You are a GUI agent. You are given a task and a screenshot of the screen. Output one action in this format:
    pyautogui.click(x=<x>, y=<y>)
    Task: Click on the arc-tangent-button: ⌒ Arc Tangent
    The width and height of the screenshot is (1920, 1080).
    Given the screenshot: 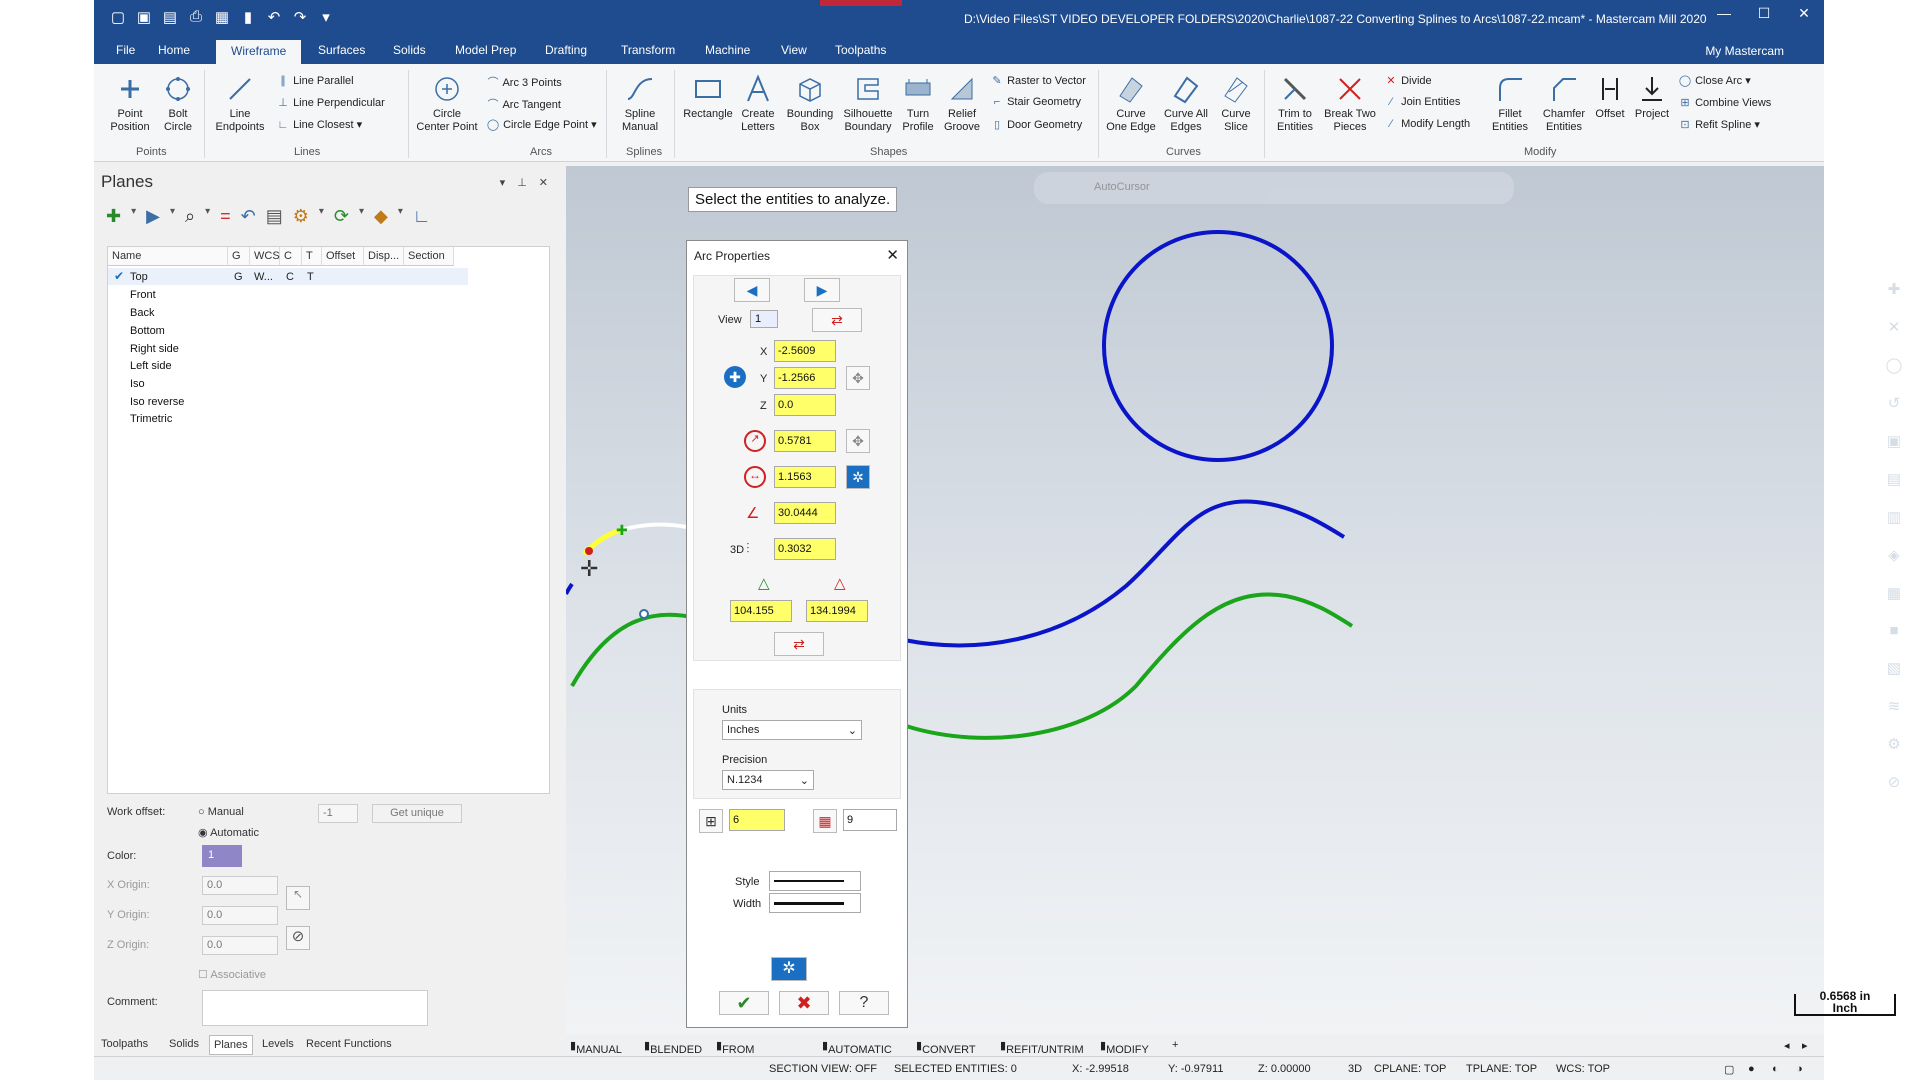 What is the action you would take?
    pyautogui.click(x=523, y=104)
    